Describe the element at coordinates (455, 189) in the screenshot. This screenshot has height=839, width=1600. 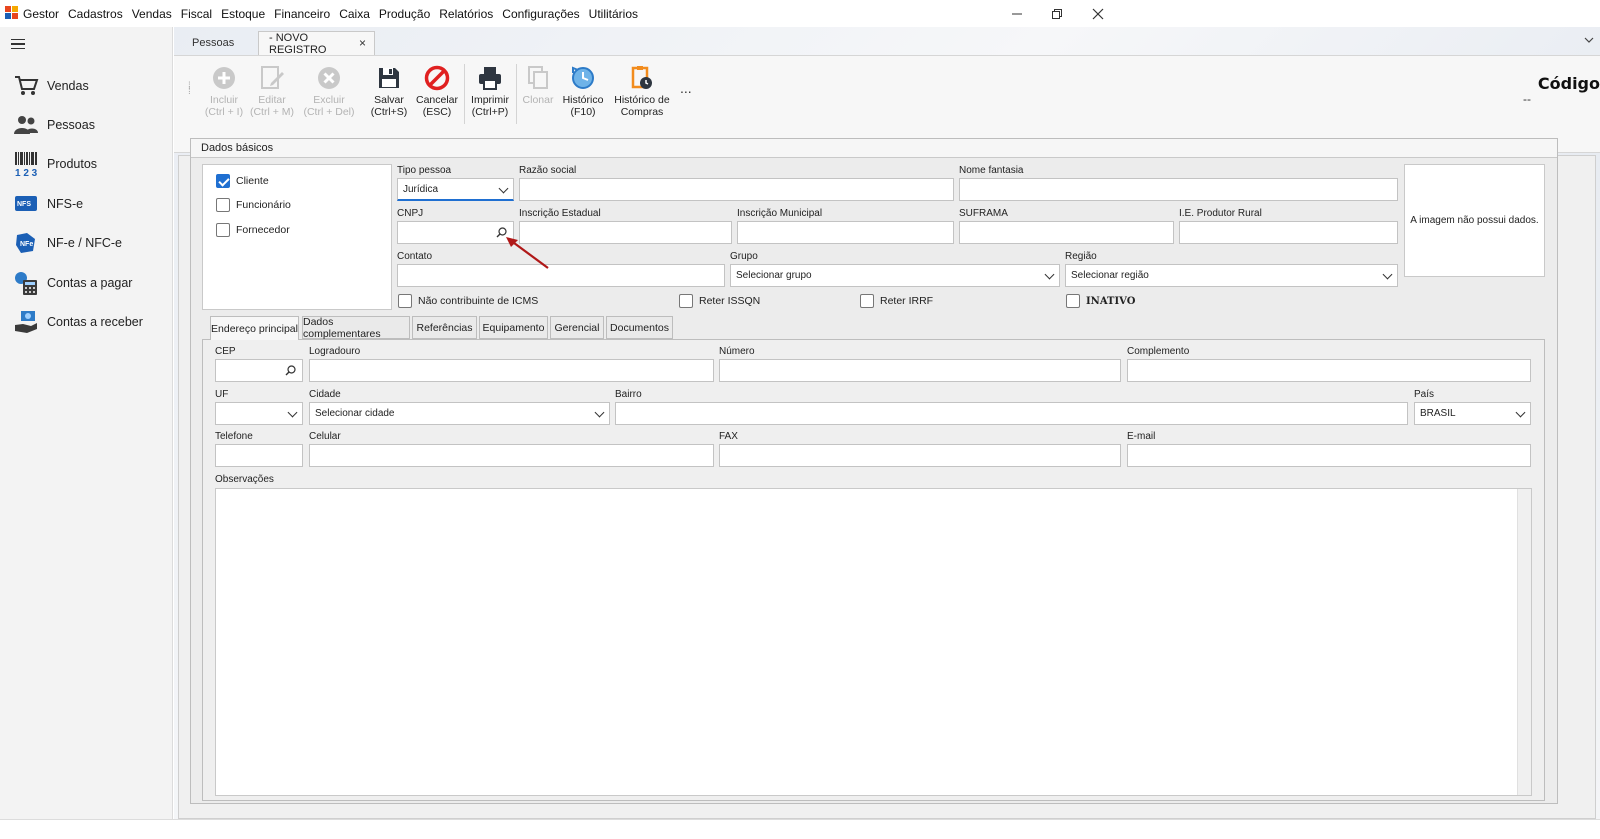
I see `tipo-pessoa-select: Jurídica` at that location.